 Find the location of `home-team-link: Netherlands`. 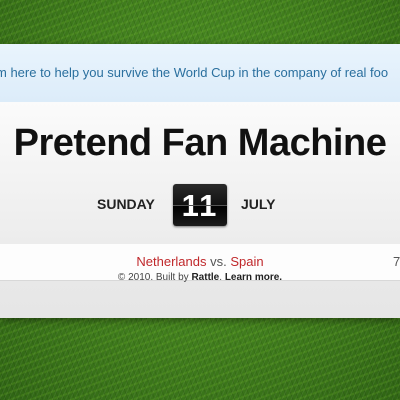

home-team-link: Netherlands is located at coordinates (171, 261).